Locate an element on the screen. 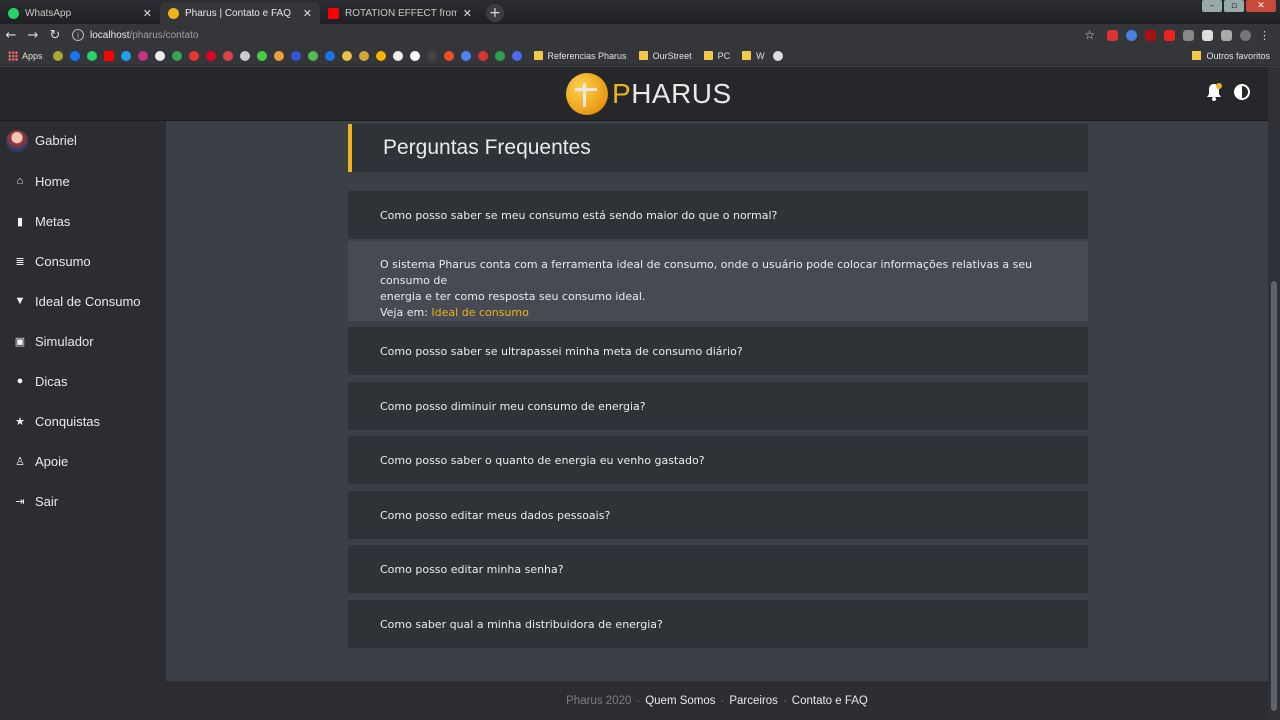 The image size is (1280, 720). instagram-icon is located at coordinates (142, 55).